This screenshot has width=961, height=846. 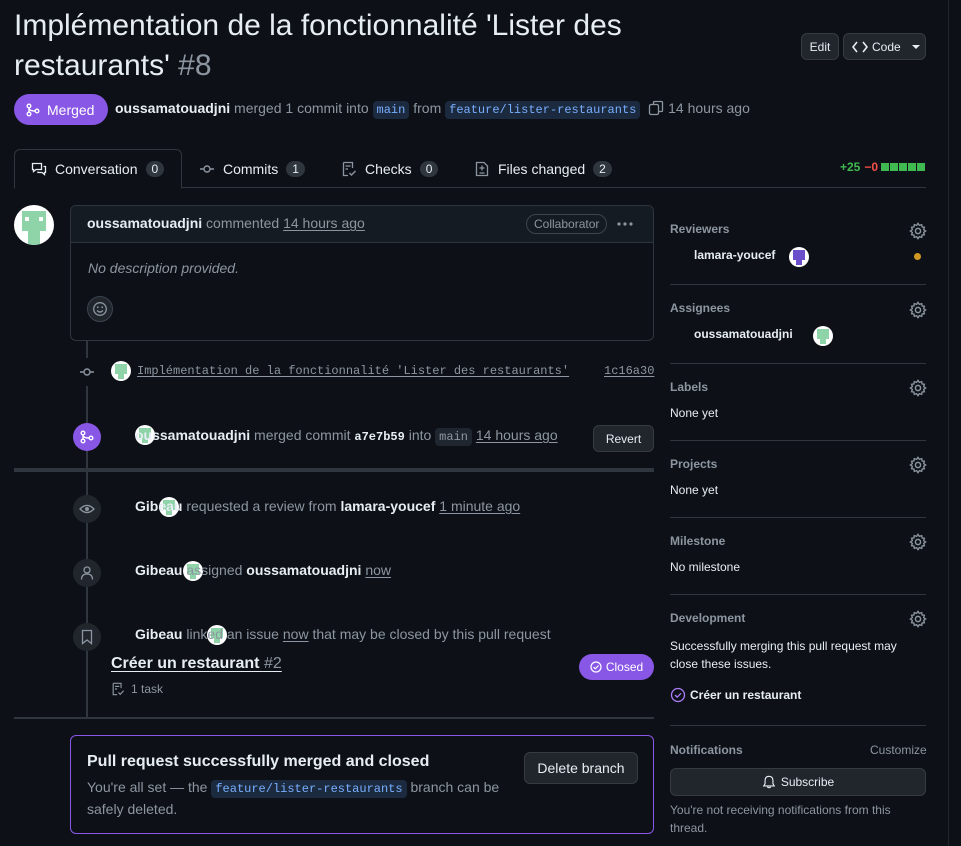 What do you see at coordinates (158, 570) in the screenshot?
I see `assign-actor: Gibeau` at bounding box center [158, 570].